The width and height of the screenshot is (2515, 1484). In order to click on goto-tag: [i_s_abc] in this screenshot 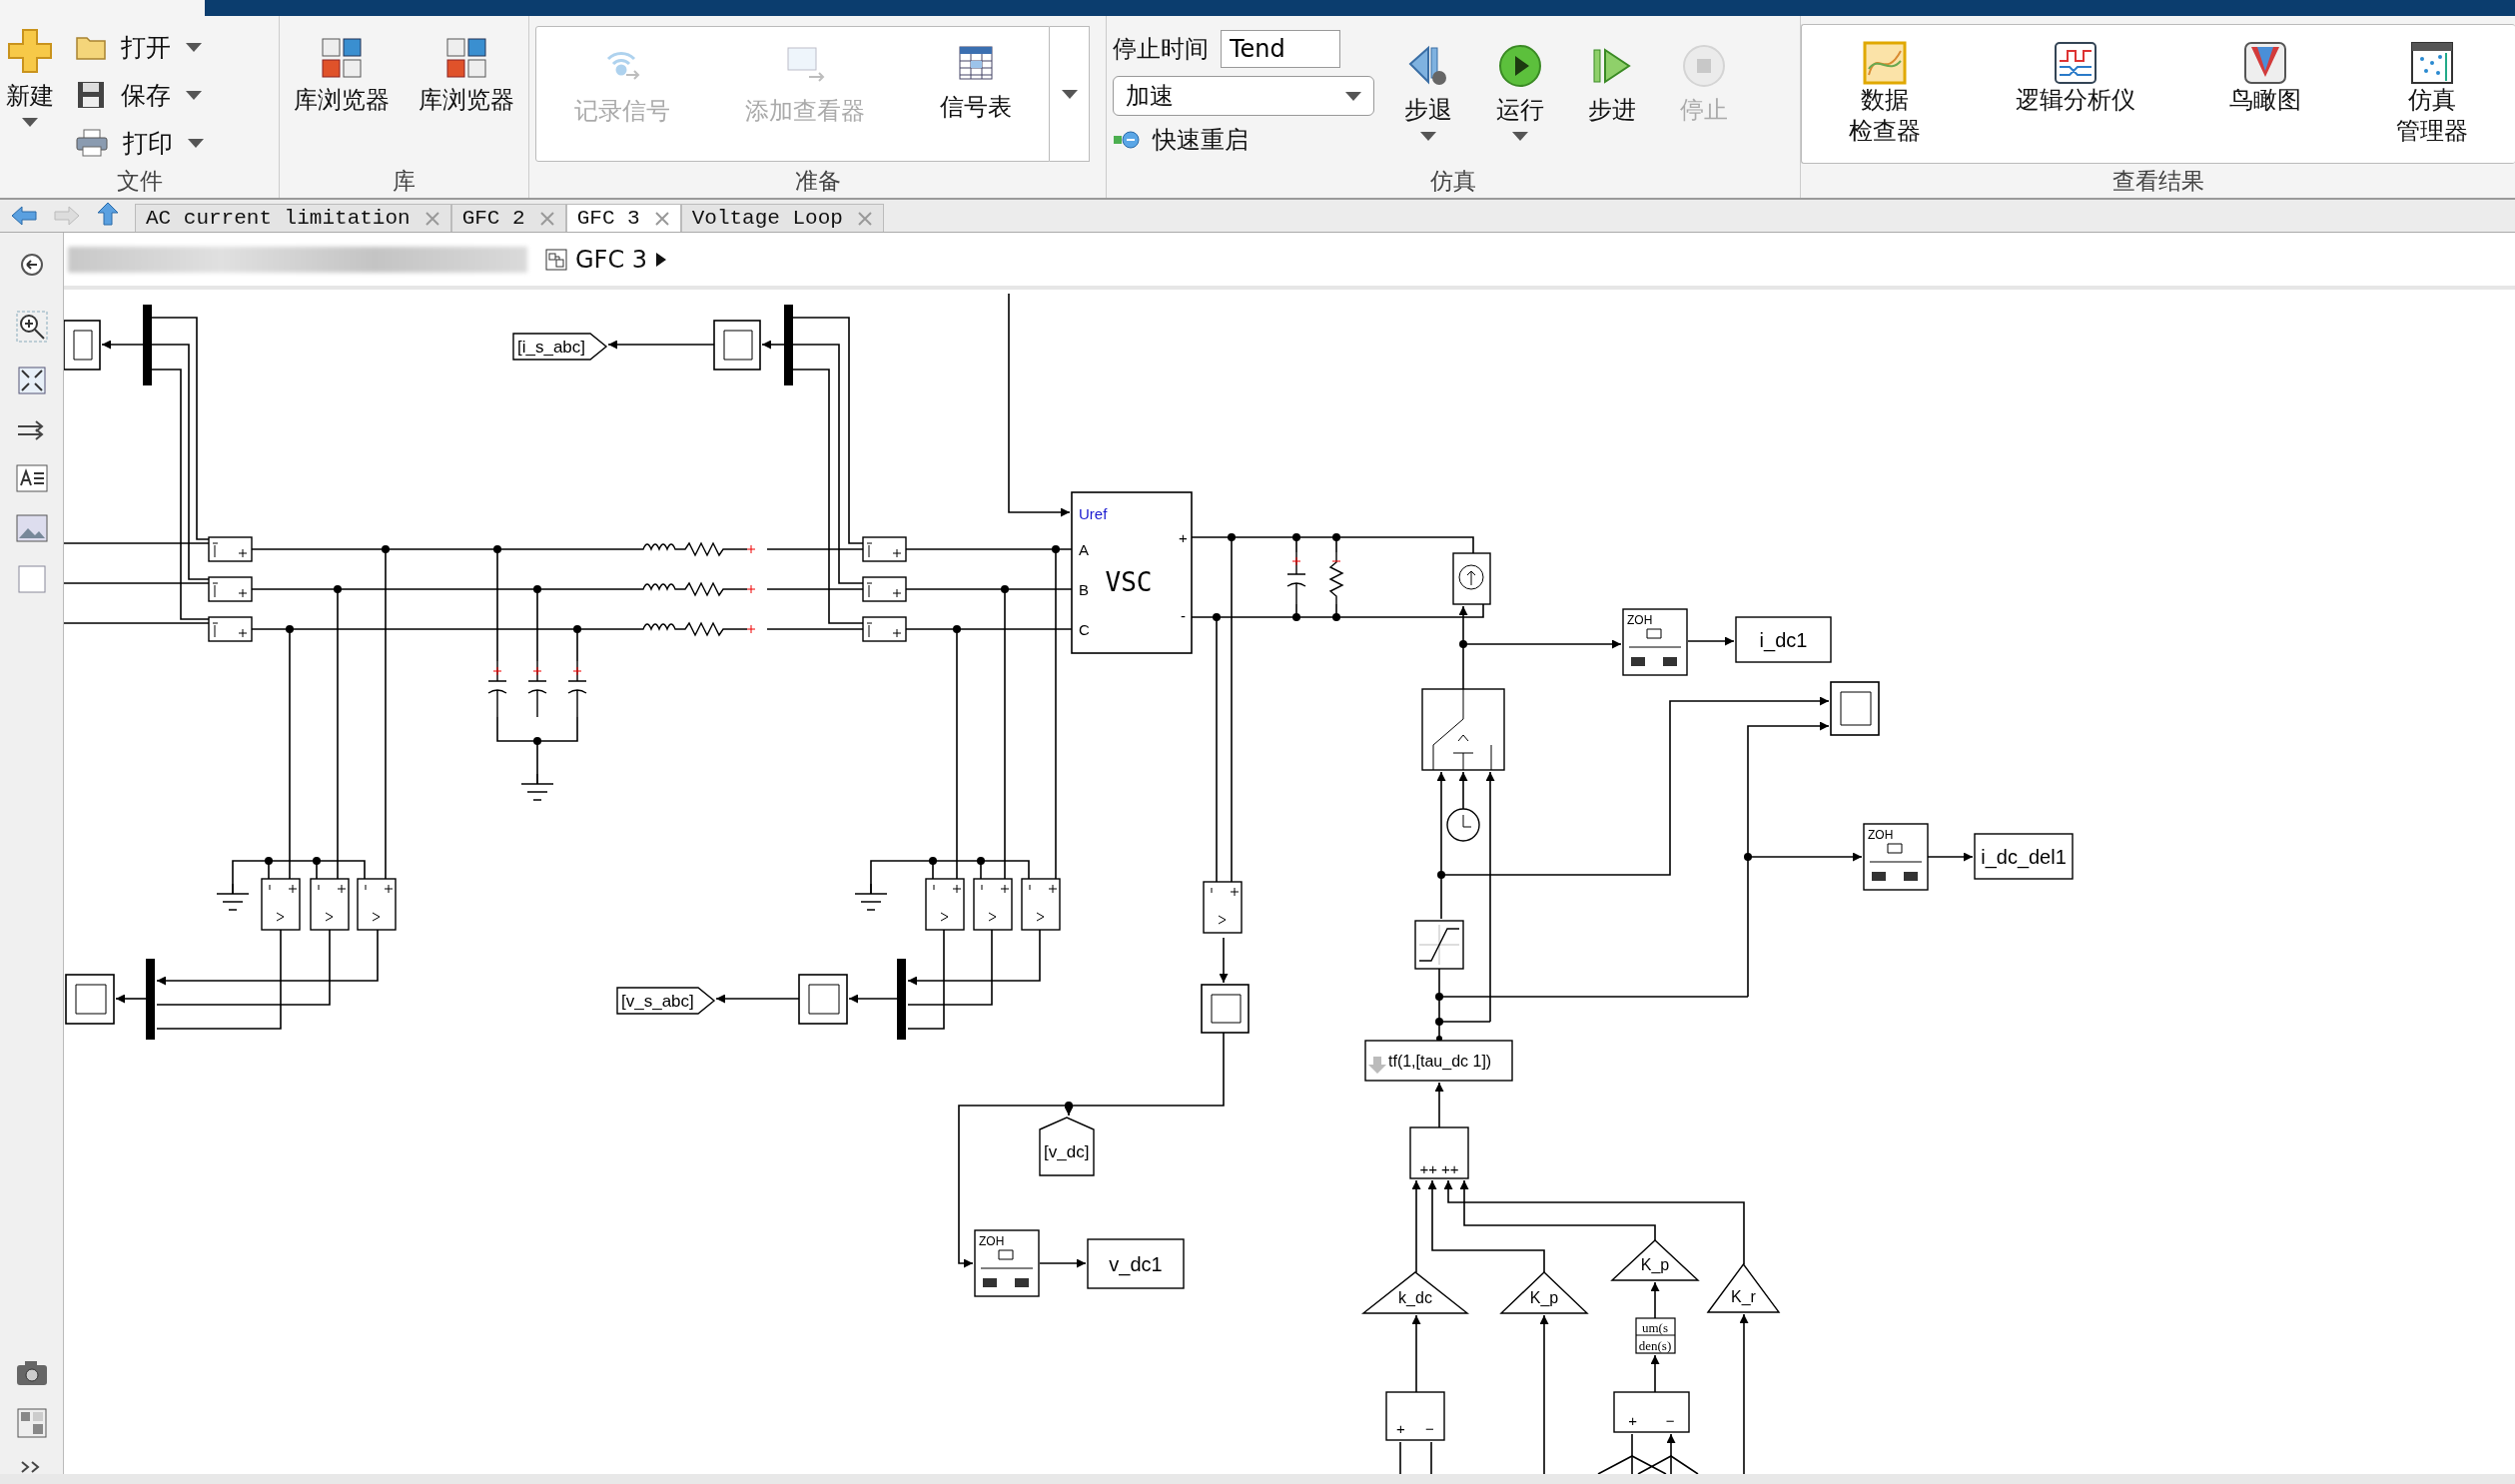, I will do `click(560, 347)`.